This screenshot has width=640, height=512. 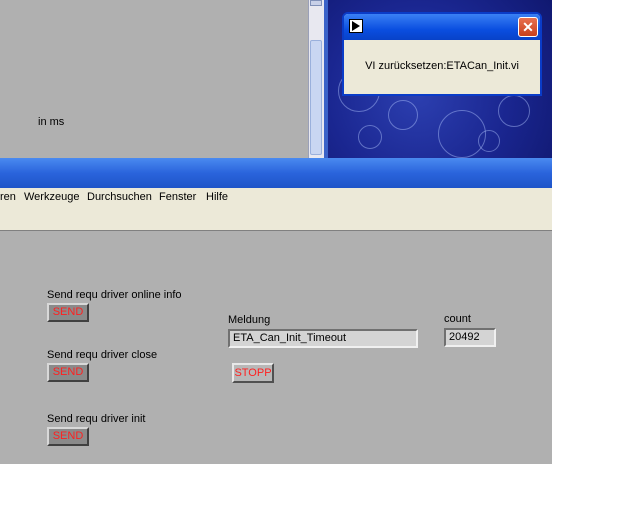 What do you see at coordinates (177, 197) in the screenshot?
I see `menu-item-fenster: Fenster` at bounding box center [177, 197].